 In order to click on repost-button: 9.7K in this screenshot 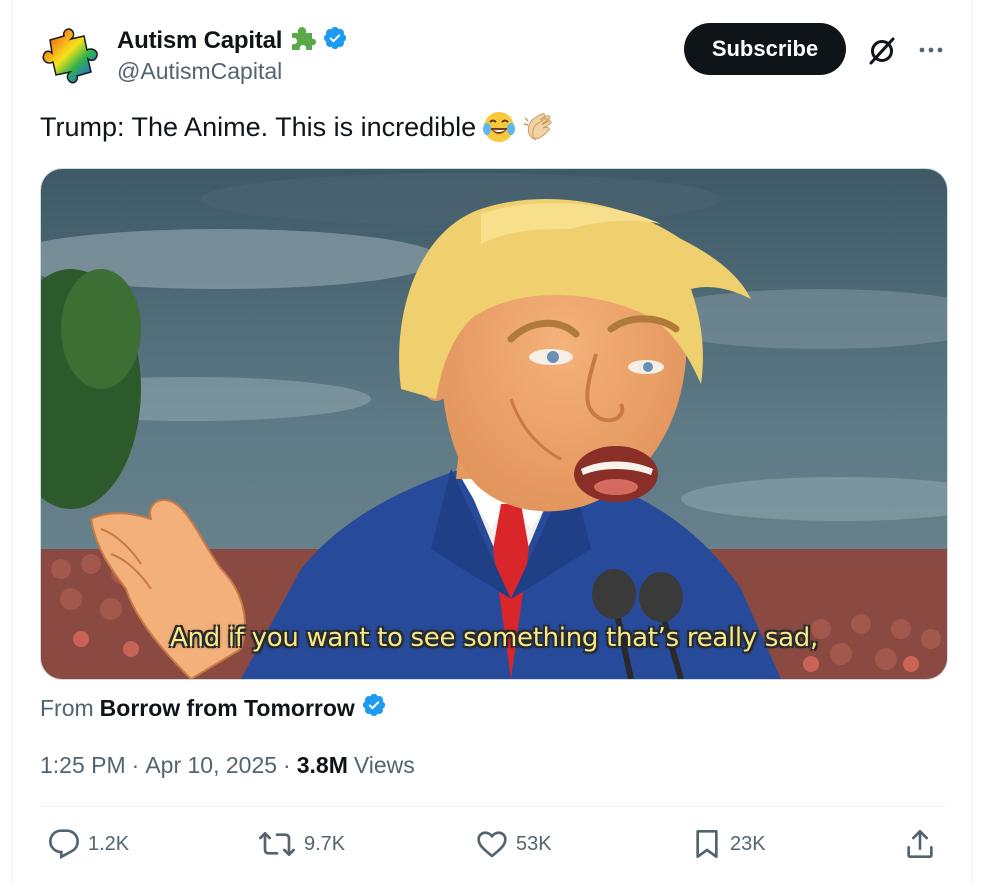, I will do `click(301, 844)`.